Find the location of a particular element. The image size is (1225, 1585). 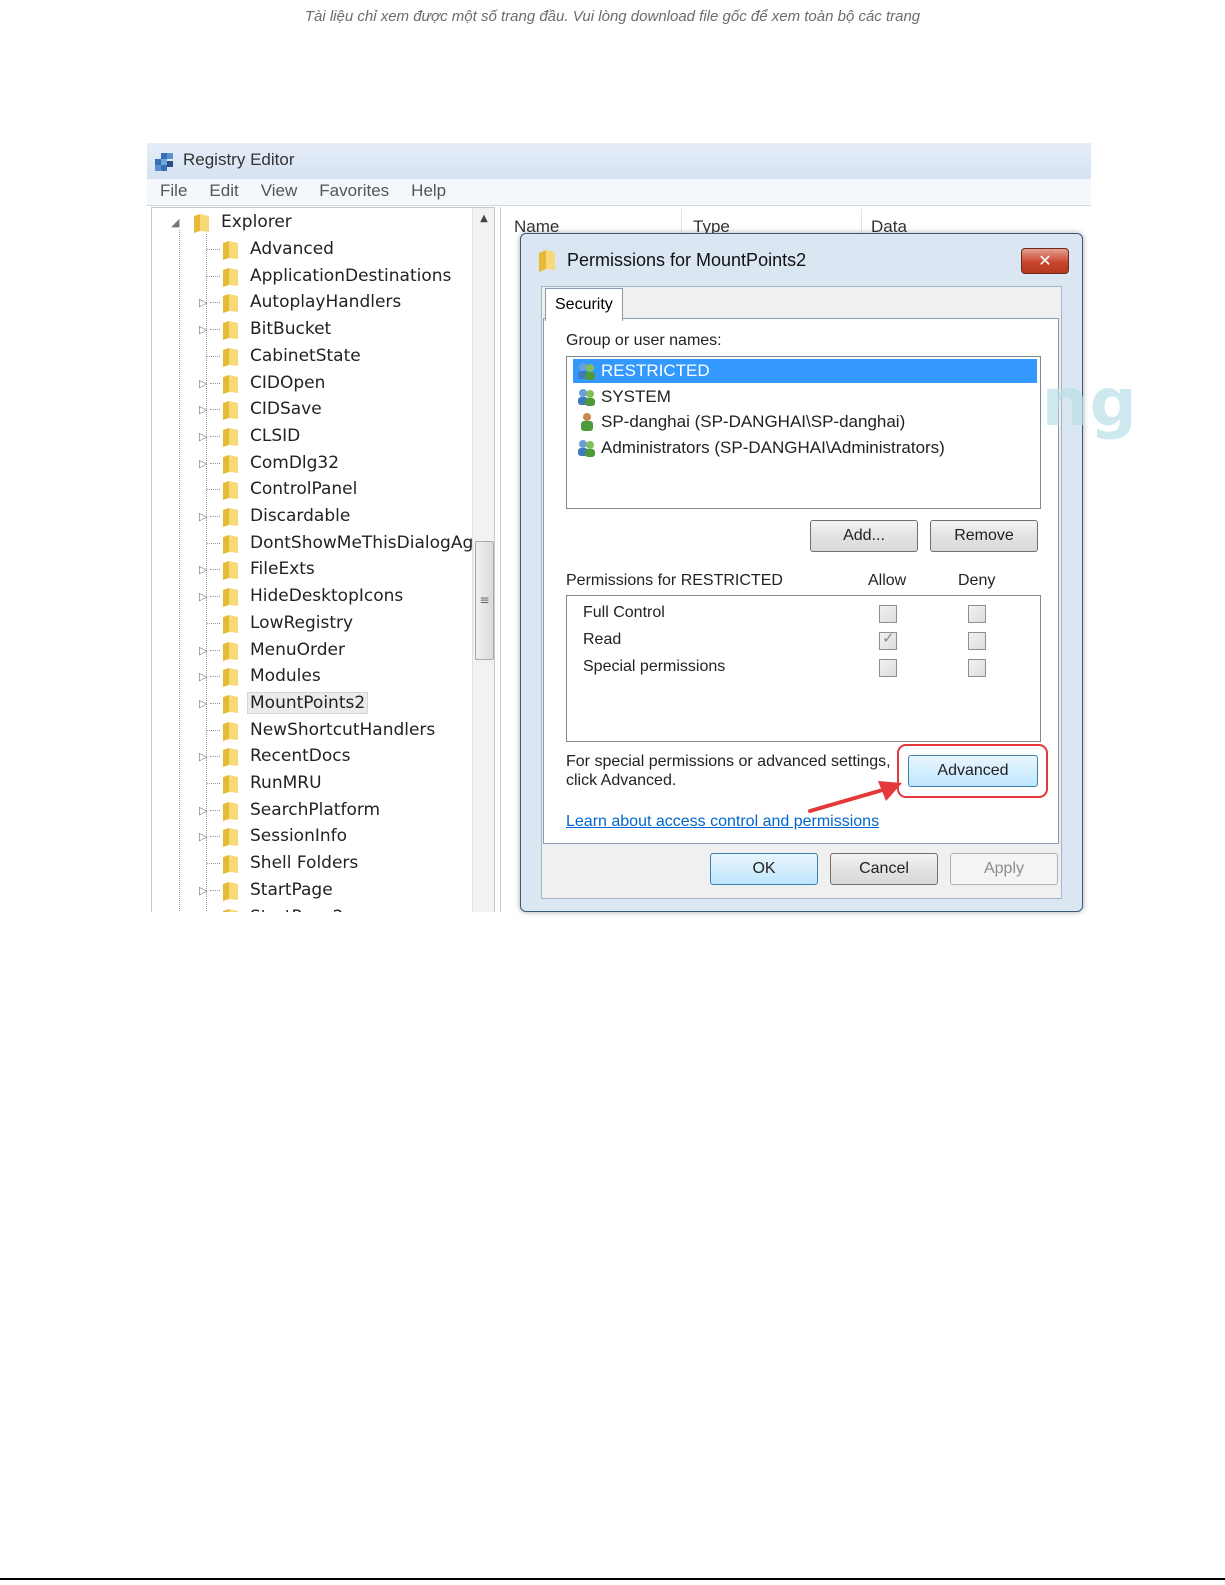

tree-item-label: MenuOrder is located at coordinates (297, 649).